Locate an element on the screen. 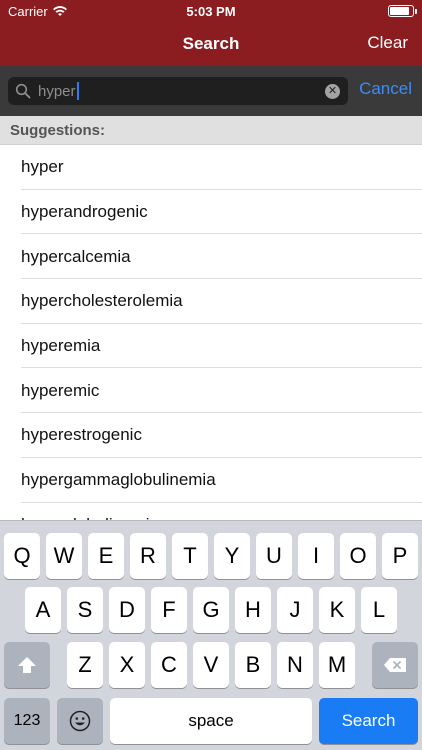 The image size is (422, 750). key-t: T is located at coordinates (190, 556).